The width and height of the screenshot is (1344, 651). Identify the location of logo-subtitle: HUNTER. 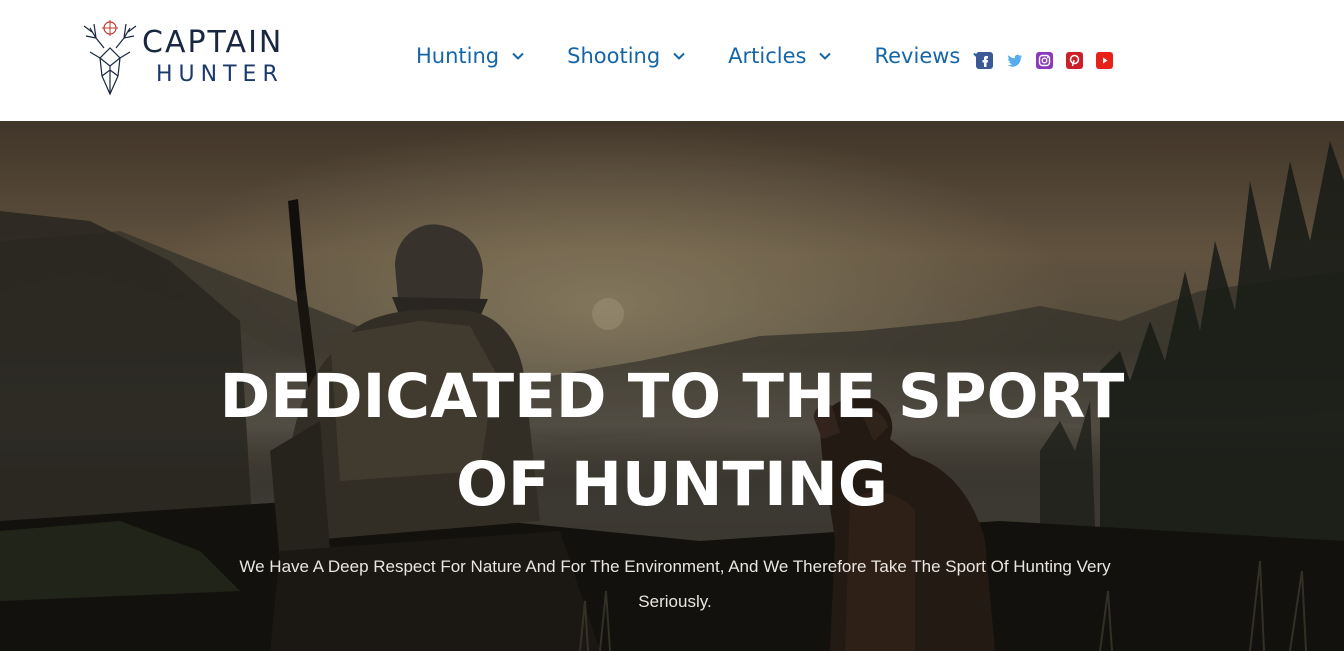
(220, 74).